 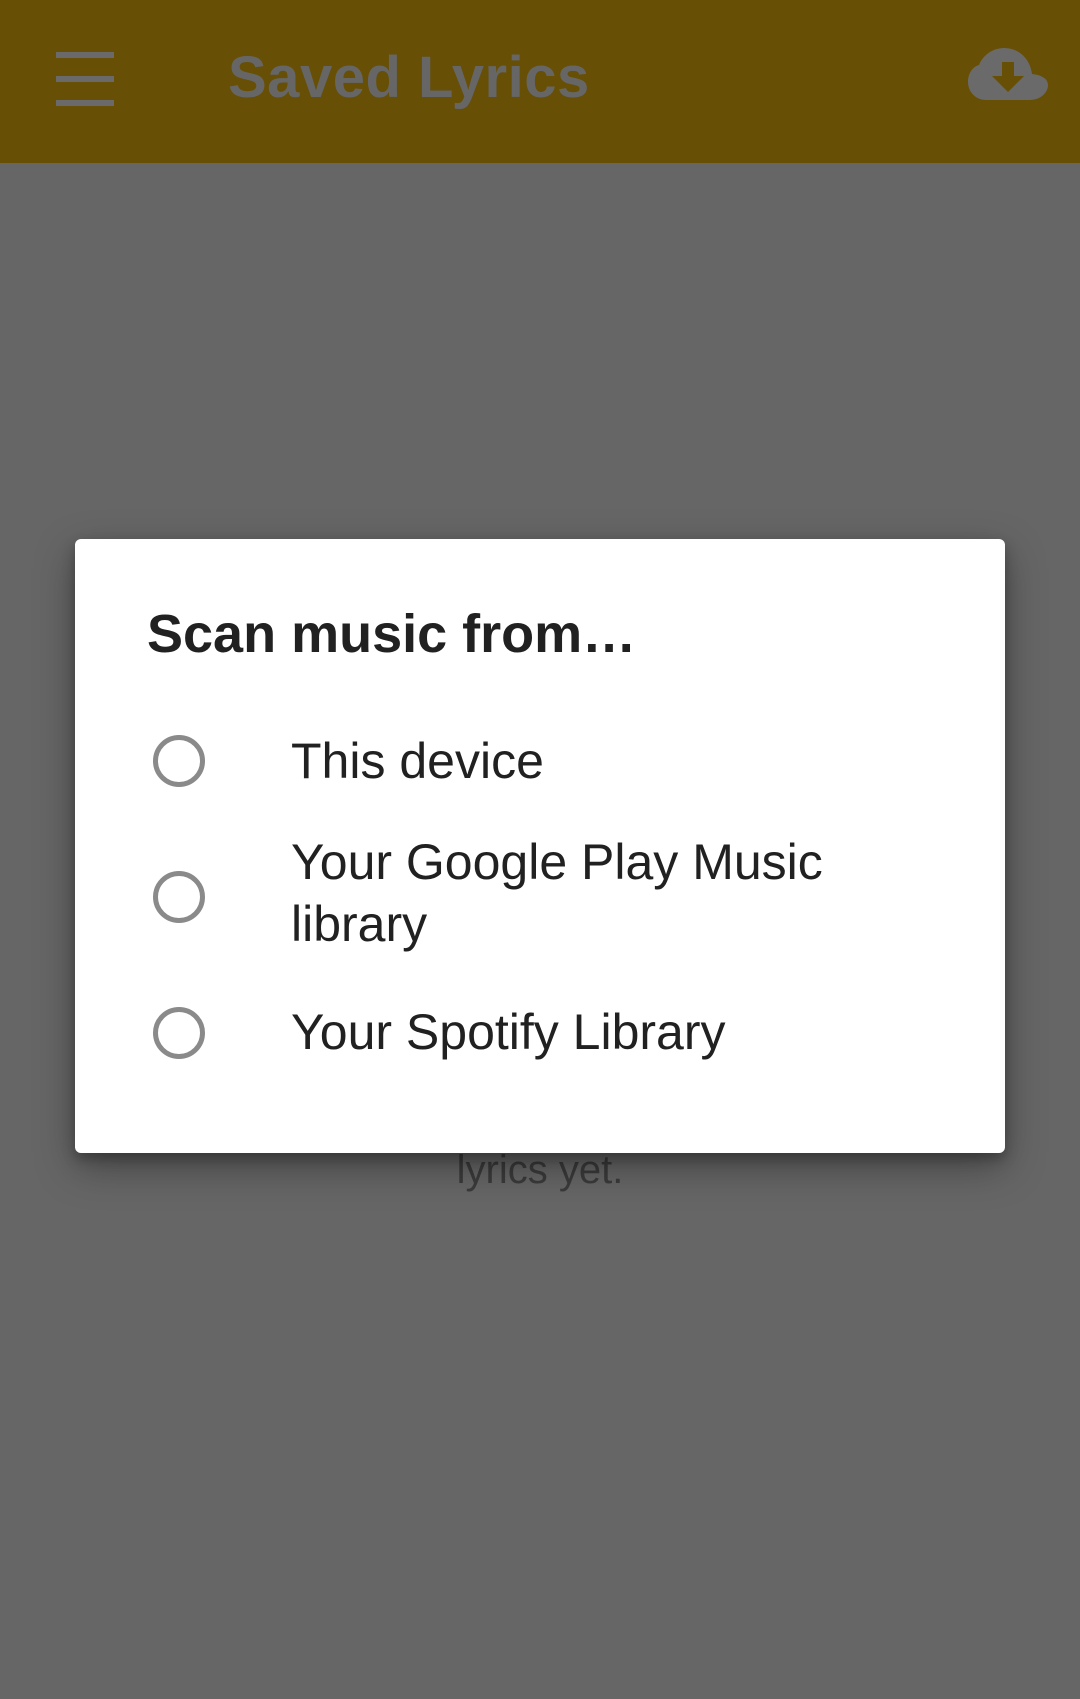 I want to click on option-google-play-music: Your Google Play Music library, so click(x=540, y=896).